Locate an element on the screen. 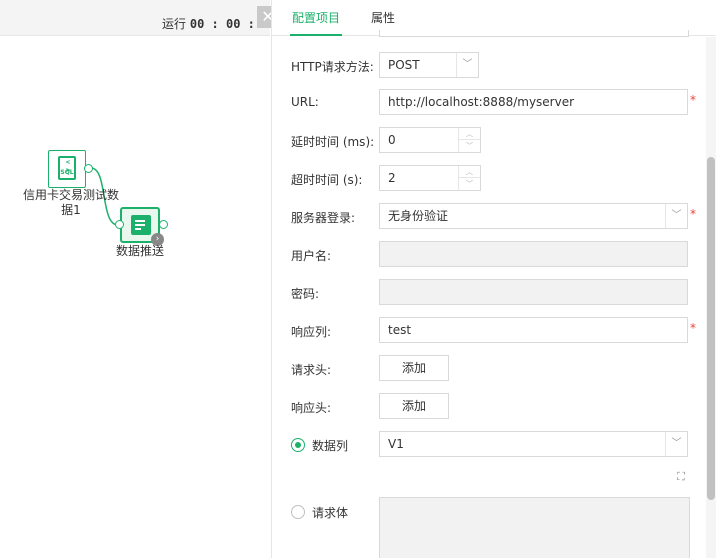 This screenshot has width=716, height=558. expand-icon: ⛶ is located at coordinates (681, 477).